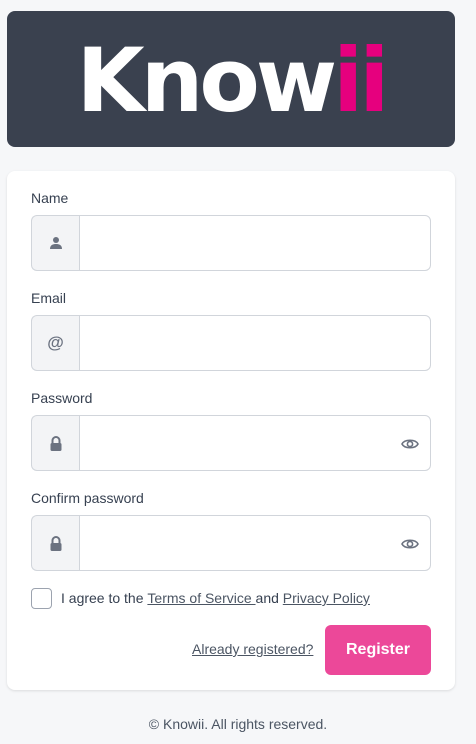  Describe the element at coordinates (255, 343) in the screenshot. I see `email-input` at that location.